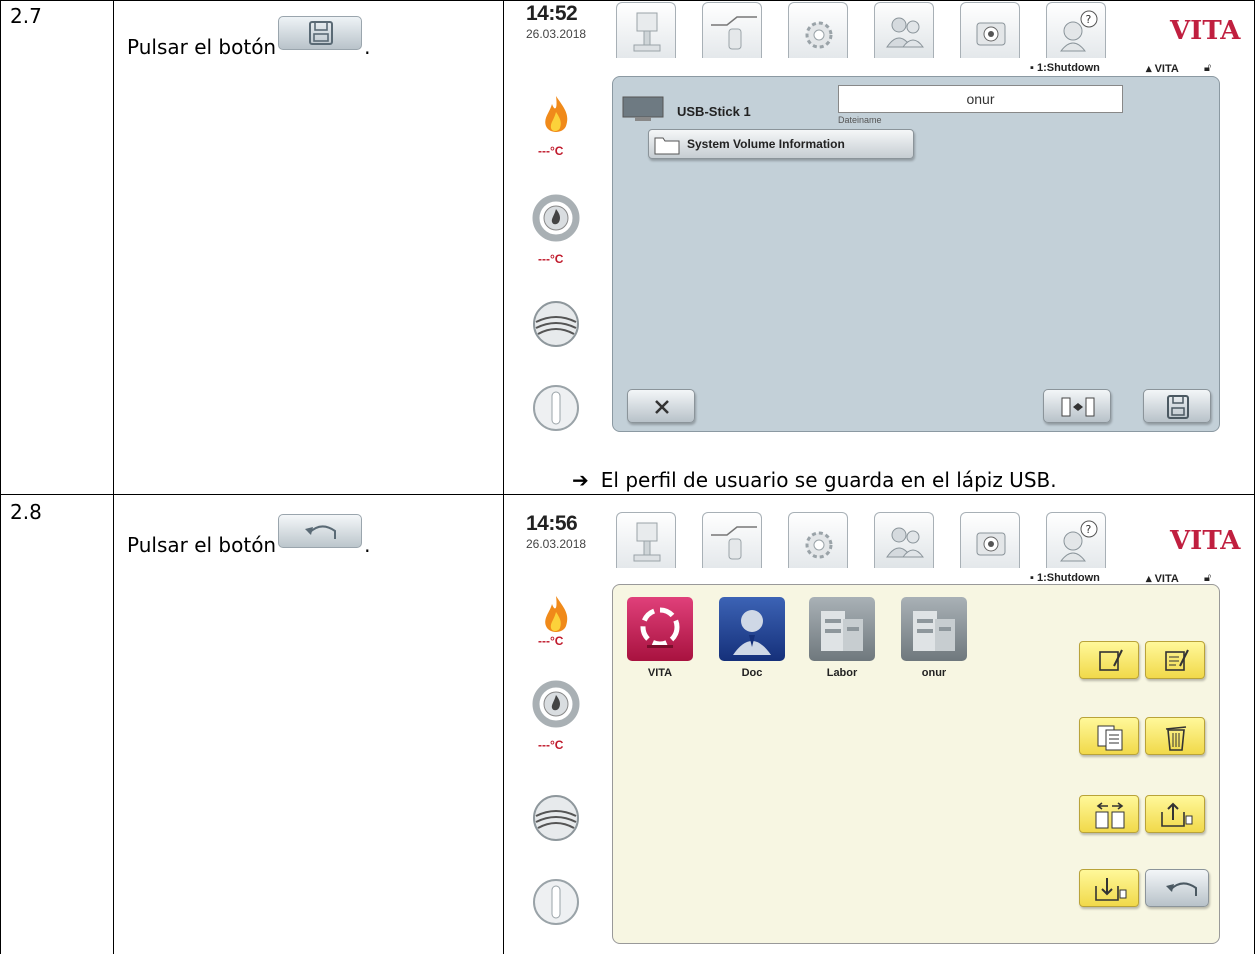  I want to click on close-icon, so click(662, 407).